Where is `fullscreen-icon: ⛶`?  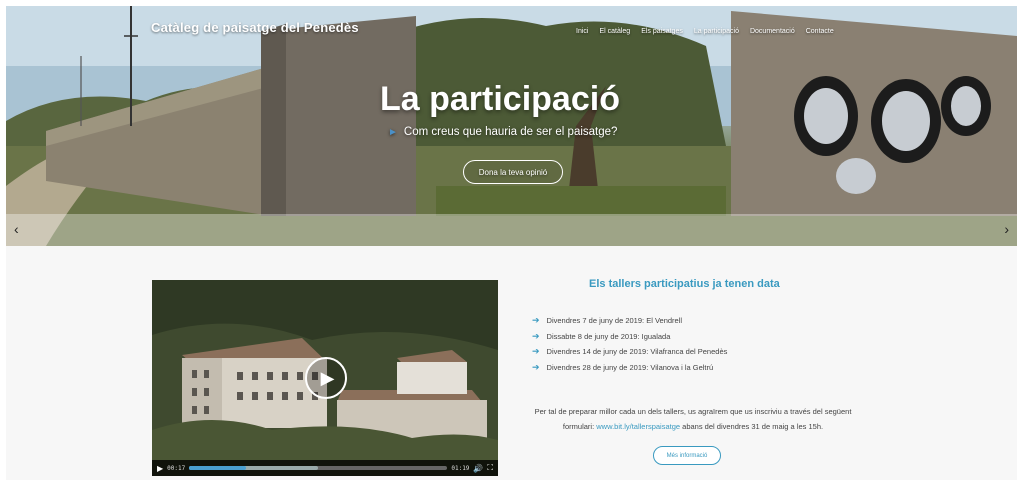
fullscreen-icon: ⛶ is located at coordinates (490, 468).